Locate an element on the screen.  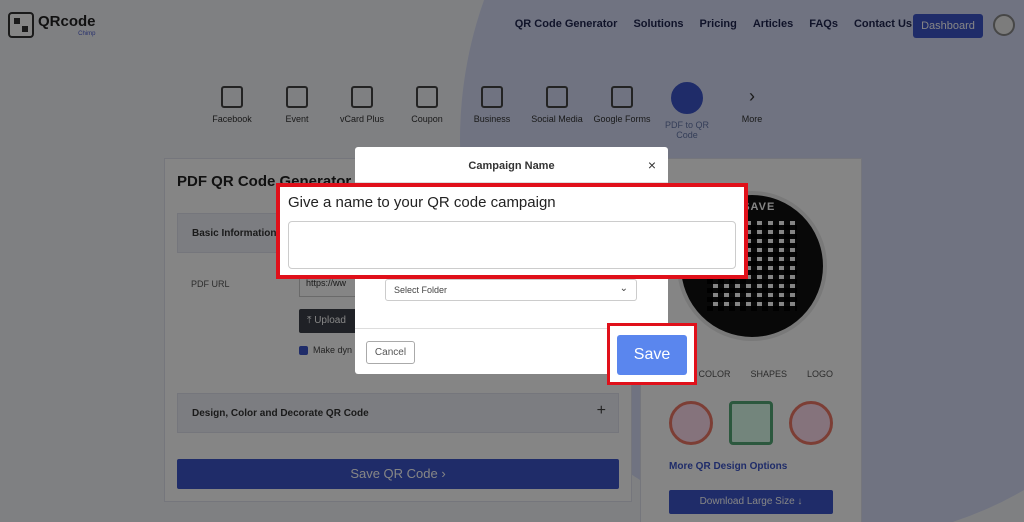
save-button-callout: Save is located at coordinates (652, 354).